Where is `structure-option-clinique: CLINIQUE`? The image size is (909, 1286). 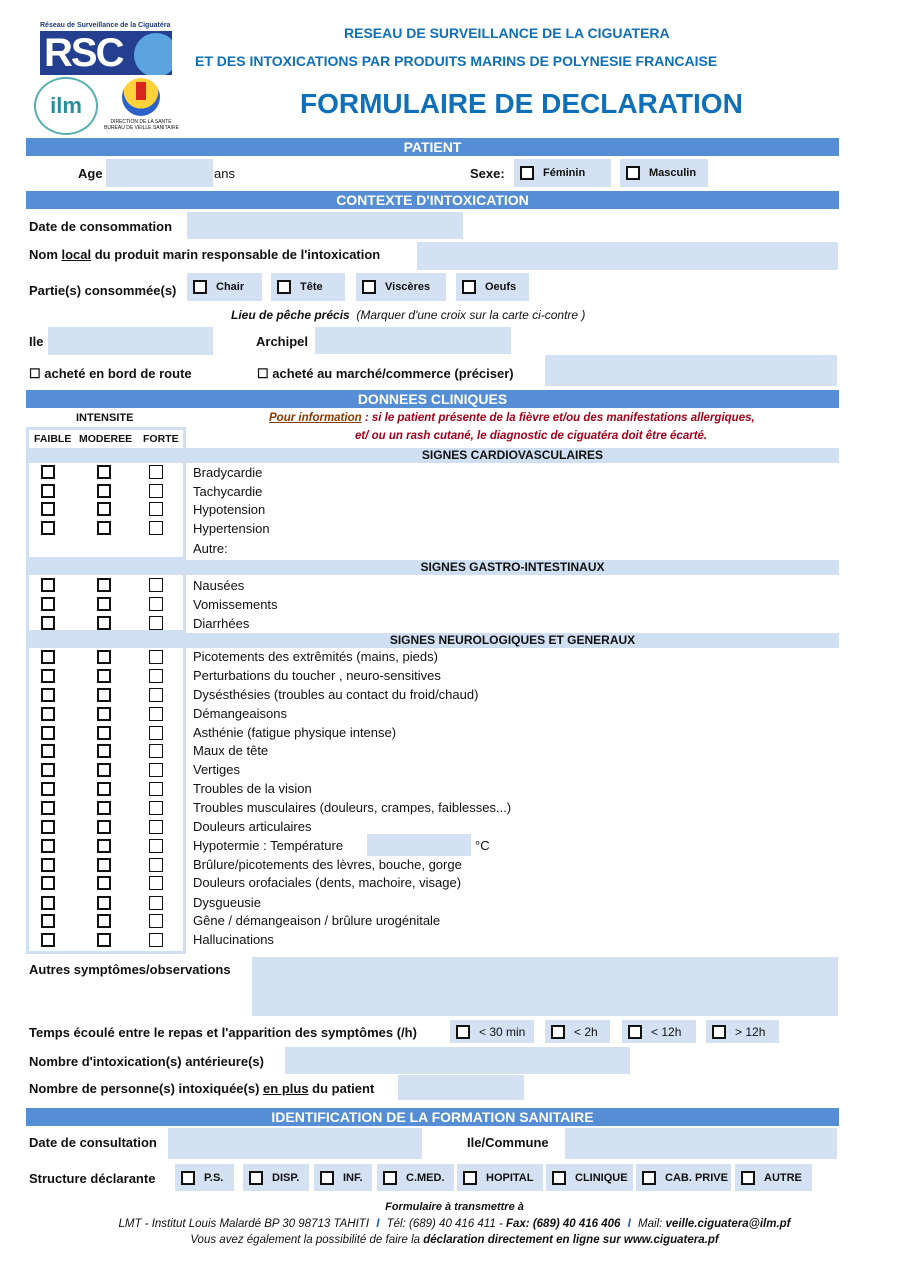 structure-option-clinique: CLINIQUE is located at coordinates (589, 1177).